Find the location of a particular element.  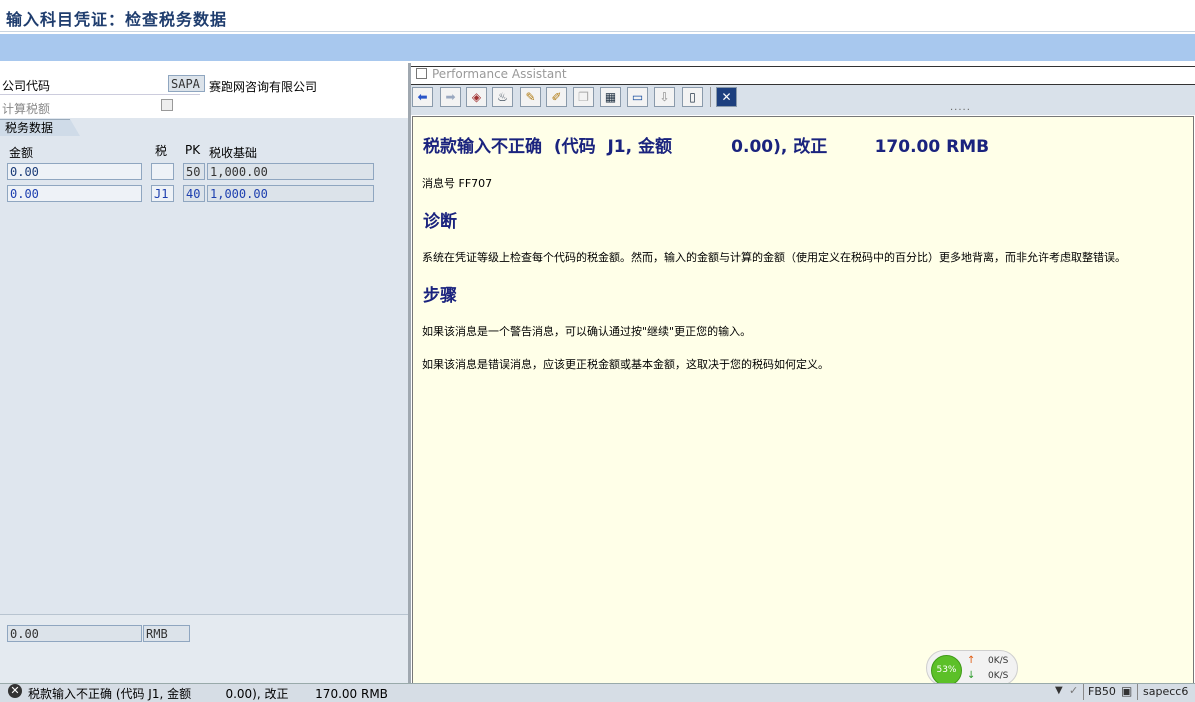

toolbar-separator is located at coordinates (710, 97).